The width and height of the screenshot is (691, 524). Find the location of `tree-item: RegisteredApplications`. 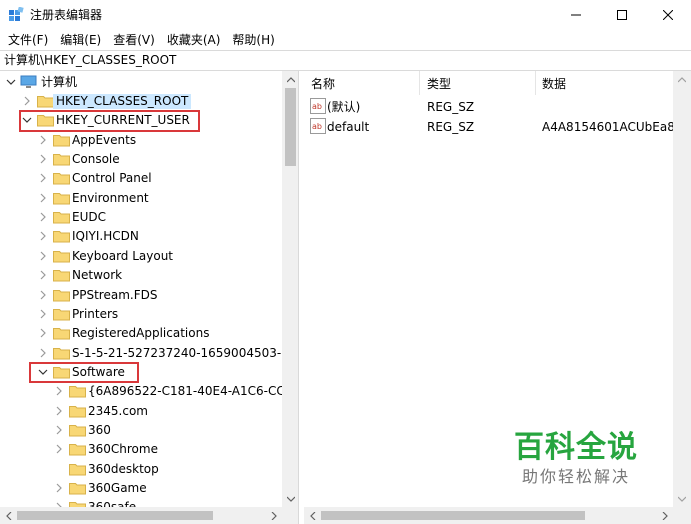

tree-item: RegisteredApplications is located at coordinates (141, 333).